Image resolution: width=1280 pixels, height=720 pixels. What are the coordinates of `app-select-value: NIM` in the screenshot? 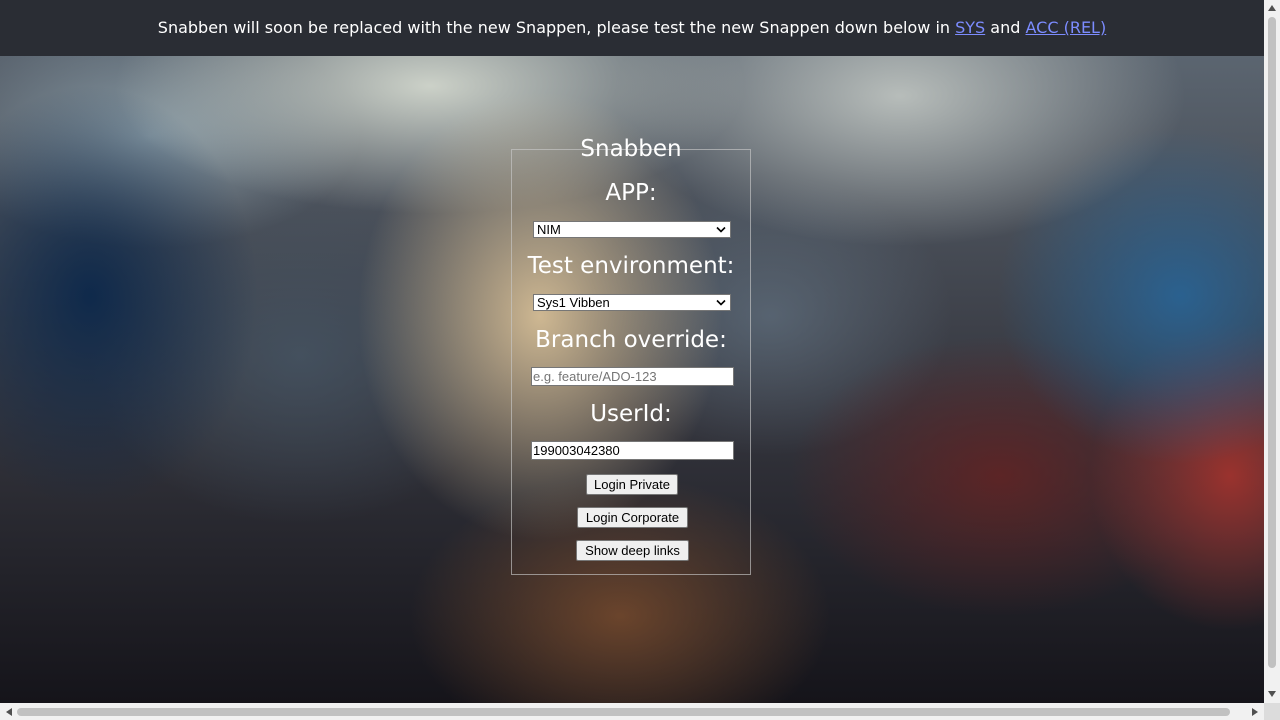 It's located at (549, 229).